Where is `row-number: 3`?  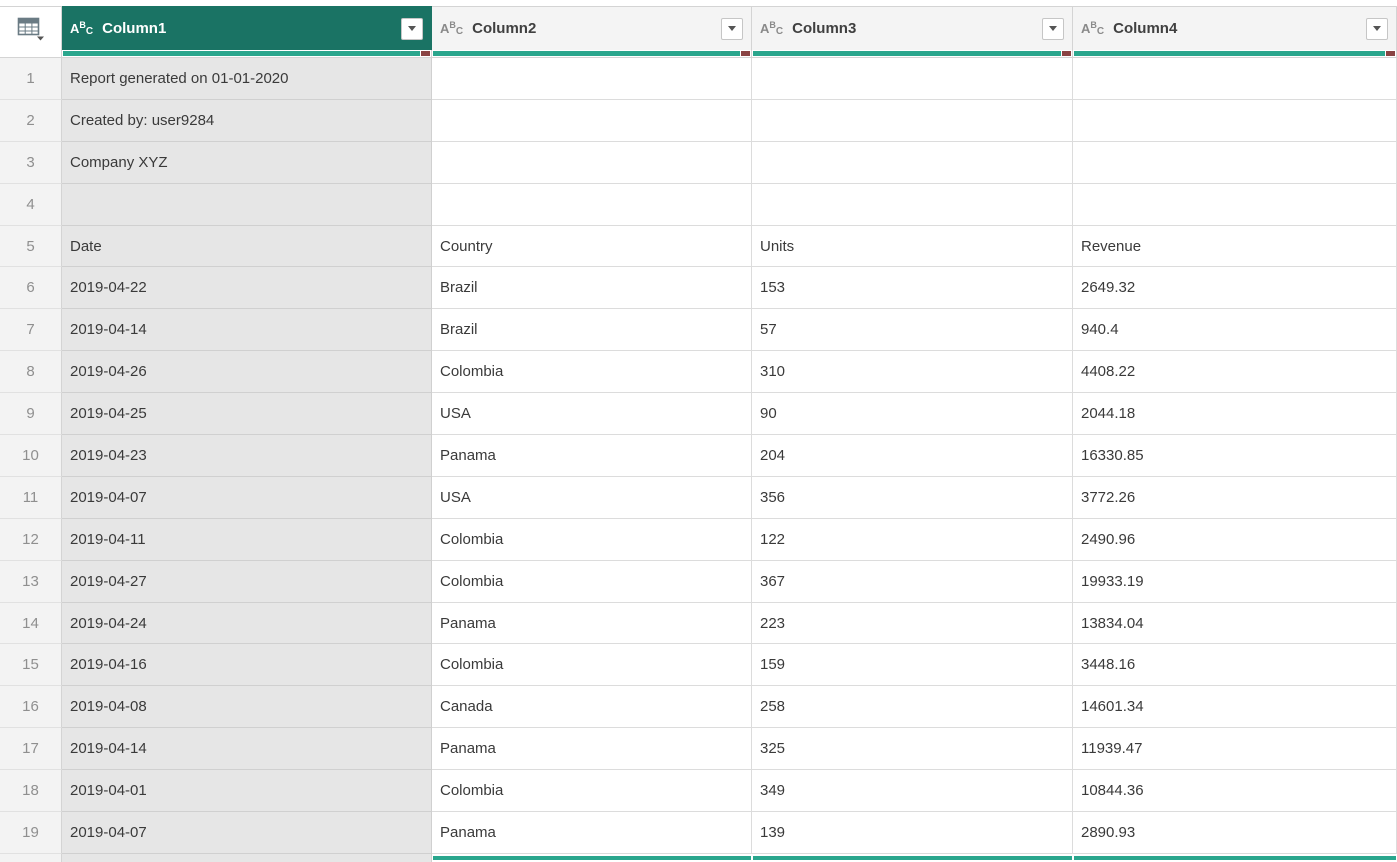
row-number: 3 is located at coordinates (31, 162).